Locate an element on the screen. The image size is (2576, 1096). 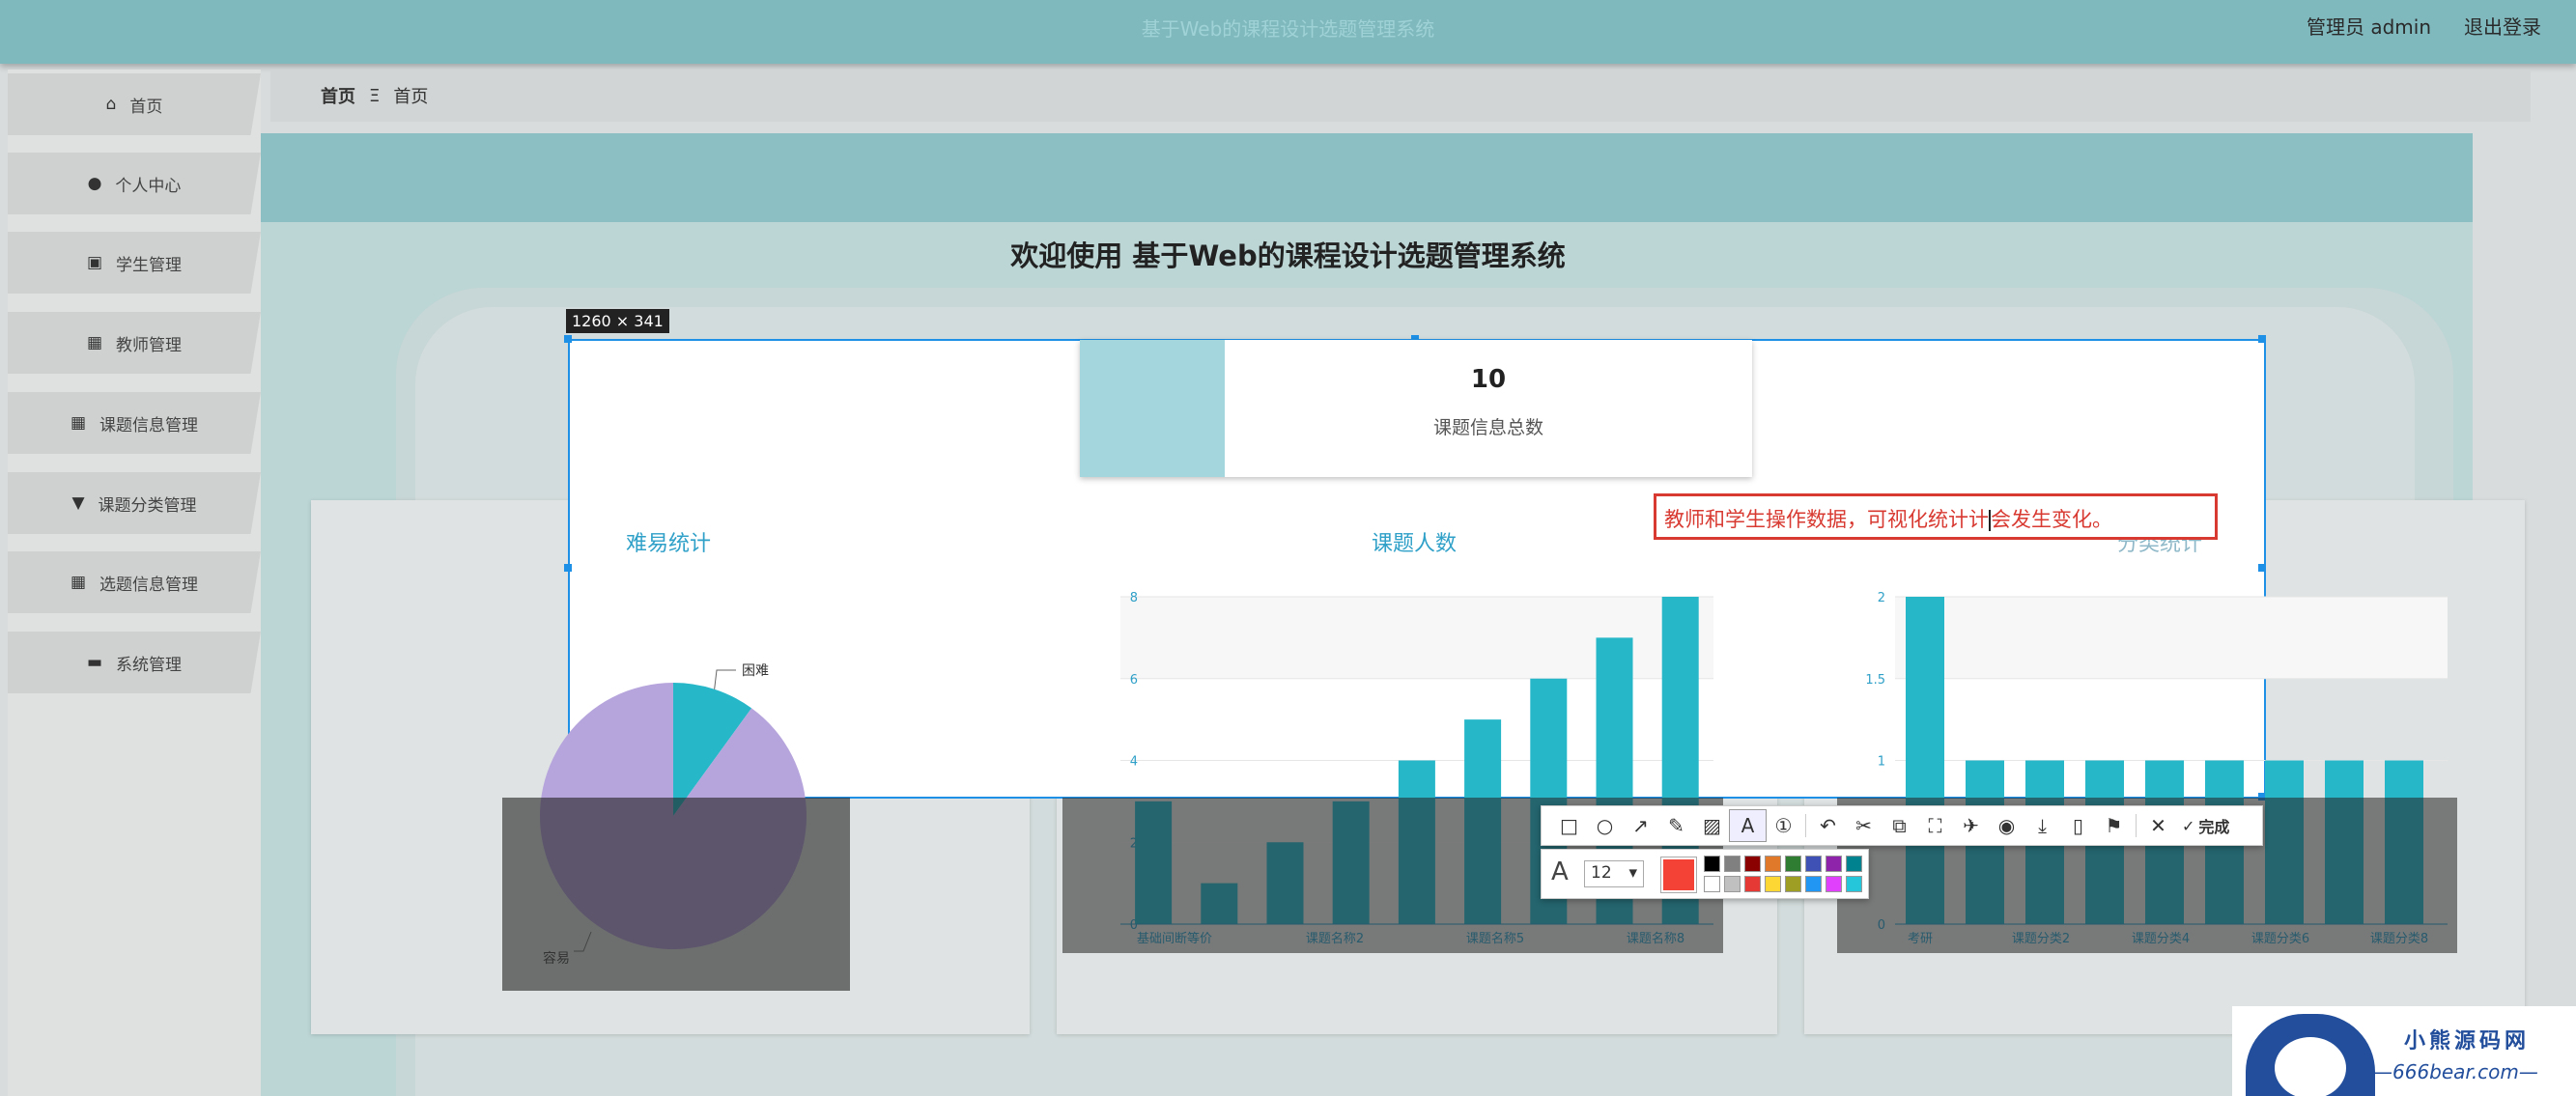
y-tick-label: 6 is located at coordinates (1134, 680).